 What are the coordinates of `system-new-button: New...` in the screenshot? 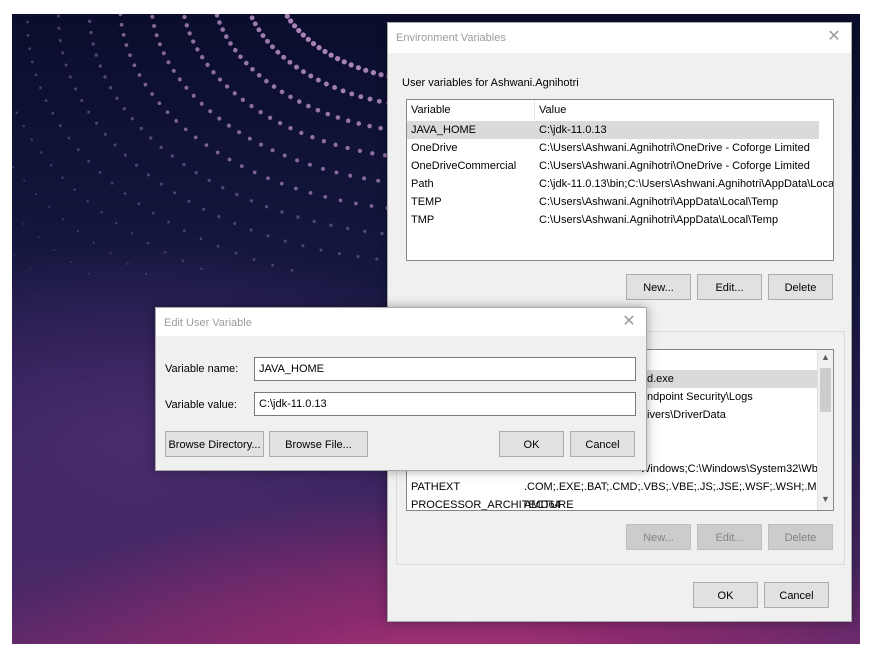 It's located at (658, 537).